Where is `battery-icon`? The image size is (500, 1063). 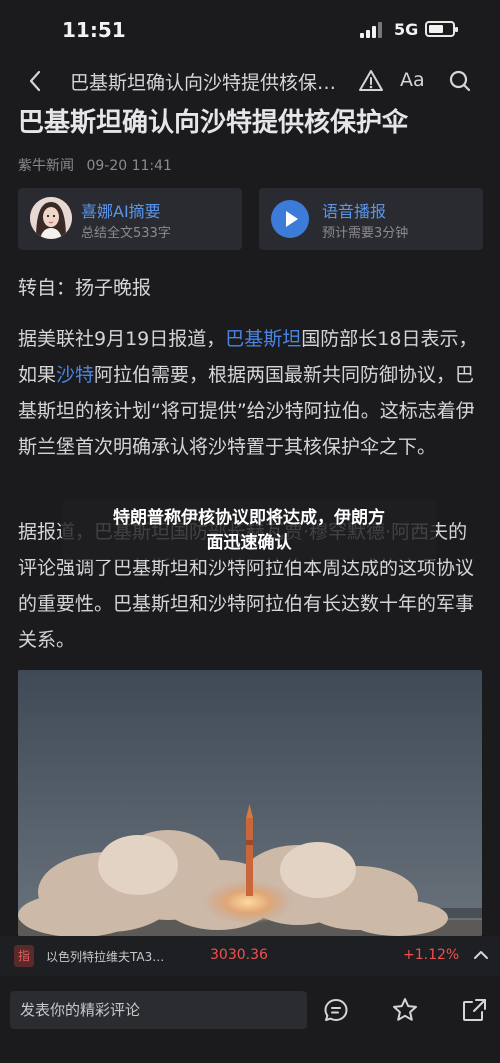
battery-icon is located at coordinates (441, 29).